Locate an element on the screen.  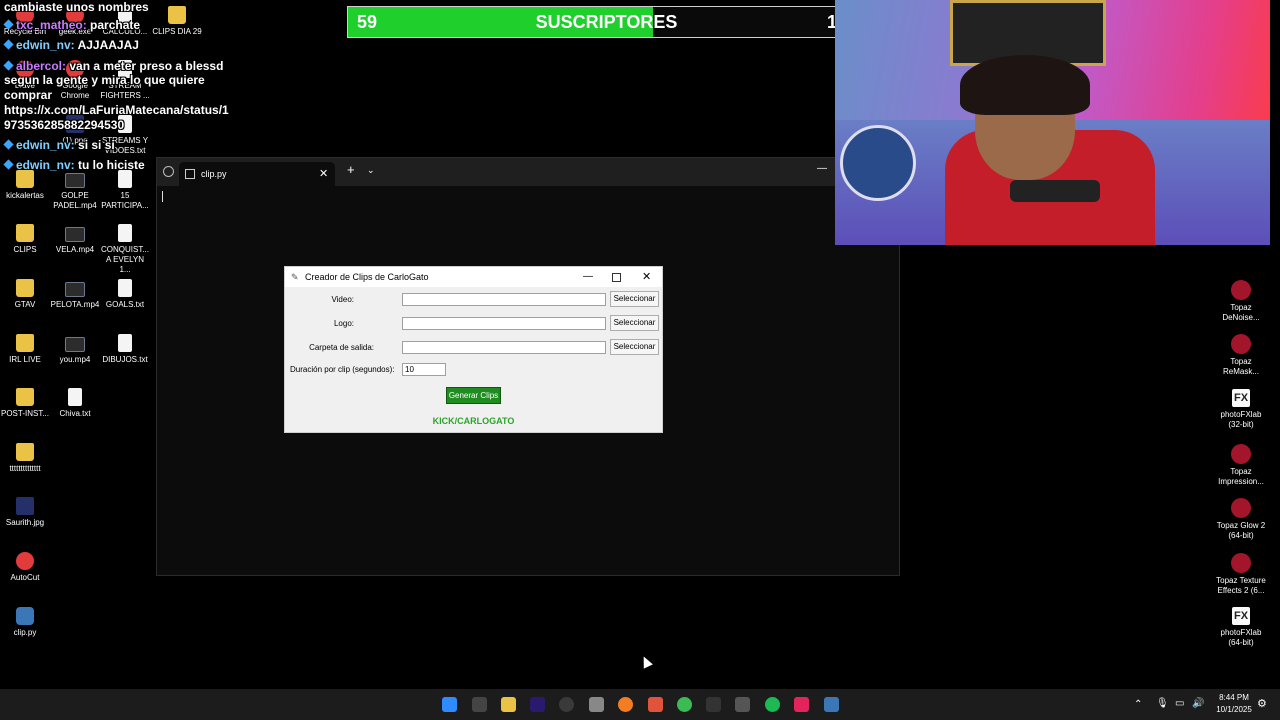
gear-icon: ⚙ is located at coordinates (1262, 703).